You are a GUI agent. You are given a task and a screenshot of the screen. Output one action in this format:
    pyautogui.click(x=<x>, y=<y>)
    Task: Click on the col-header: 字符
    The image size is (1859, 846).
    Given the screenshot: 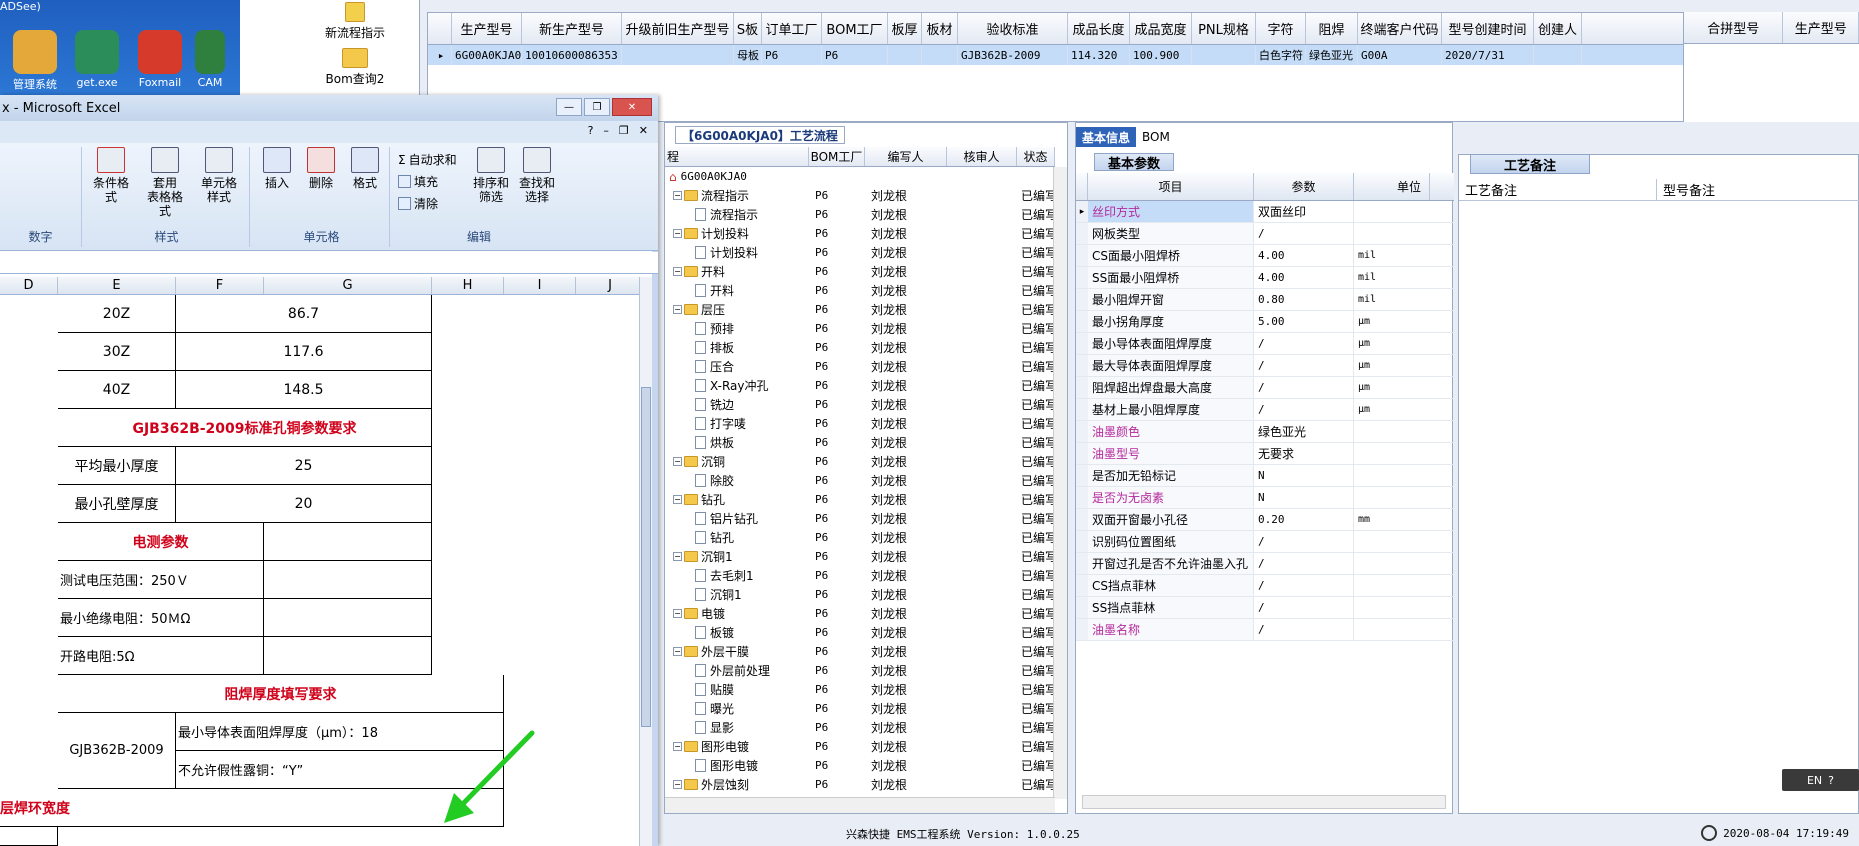 What is the action you would take?
    pyautogui.click(x=1281, y=28)
    